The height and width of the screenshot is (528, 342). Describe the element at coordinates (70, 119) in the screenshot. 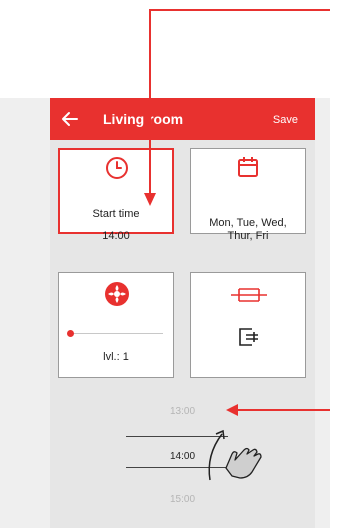

I see `arrow-left-icon` at that location.